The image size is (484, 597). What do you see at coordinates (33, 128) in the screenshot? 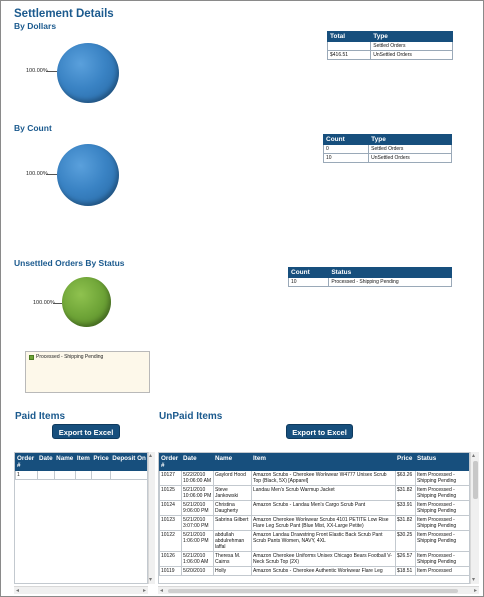
I see `by-count-heading: By Count` at bounding box center [33, 128].